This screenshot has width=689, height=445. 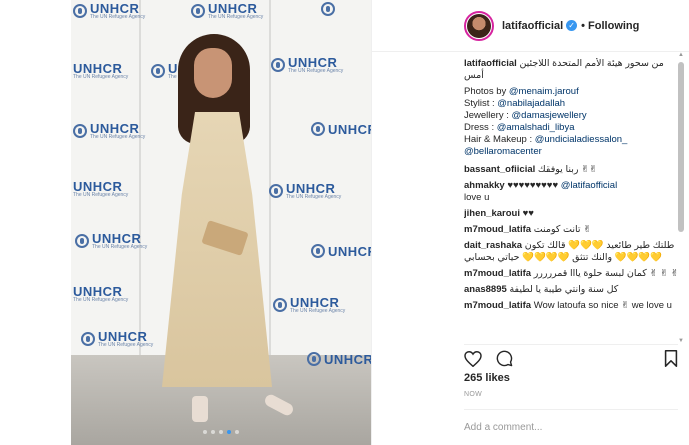 I want to click on scroll-up-icon: ▲, so click(x=681, y=55).